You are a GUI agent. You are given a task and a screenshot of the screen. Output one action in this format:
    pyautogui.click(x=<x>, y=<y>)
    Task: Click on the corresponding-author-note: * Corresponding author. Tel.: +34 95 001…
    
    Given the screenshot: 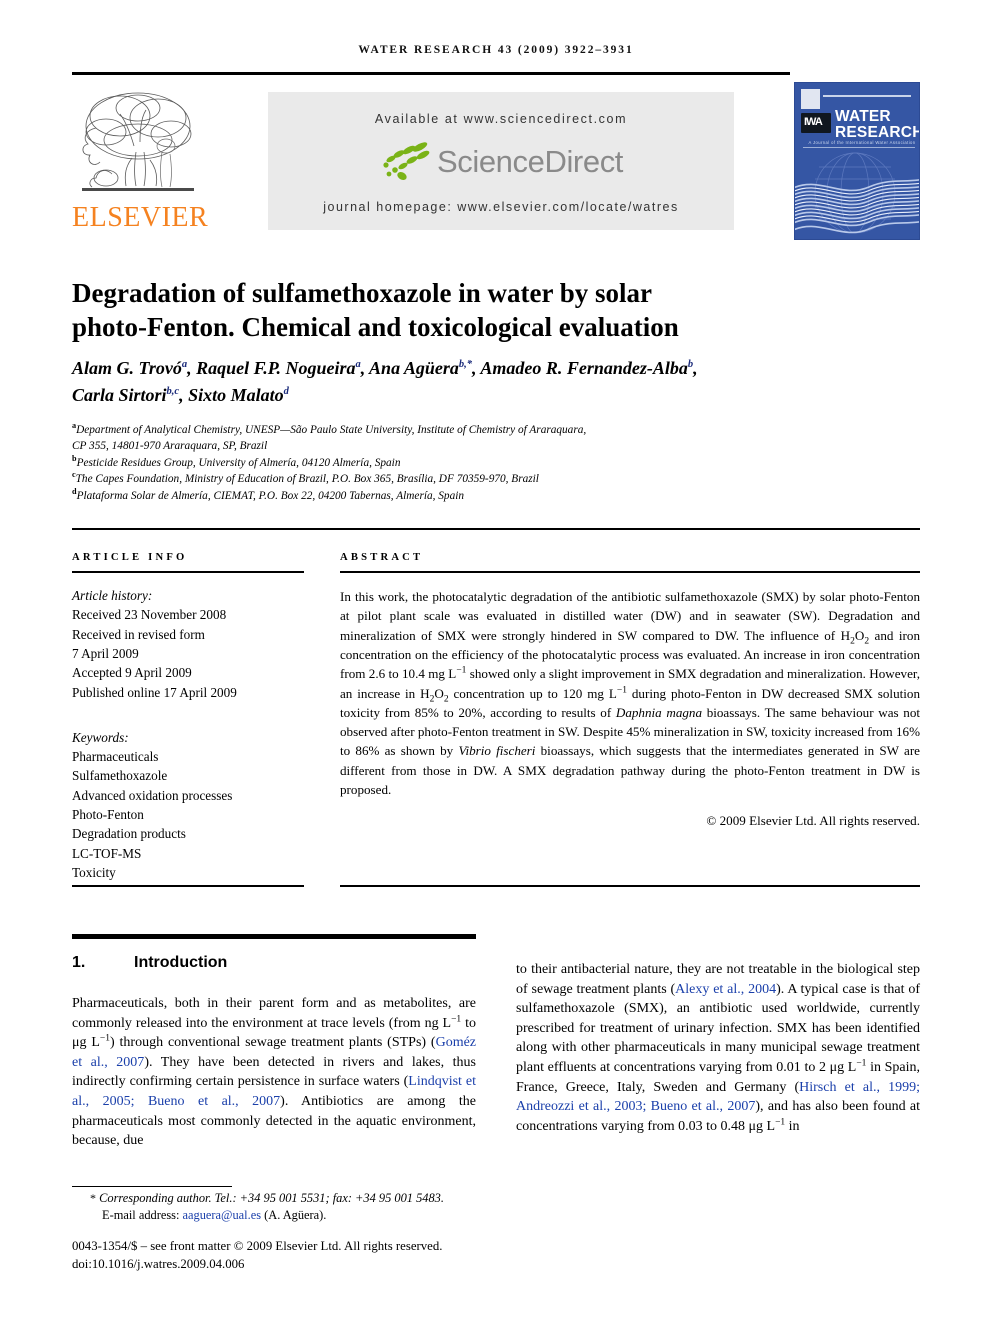 What is the action you would take?
    pyautogui.click(x=322, y=1198)
    